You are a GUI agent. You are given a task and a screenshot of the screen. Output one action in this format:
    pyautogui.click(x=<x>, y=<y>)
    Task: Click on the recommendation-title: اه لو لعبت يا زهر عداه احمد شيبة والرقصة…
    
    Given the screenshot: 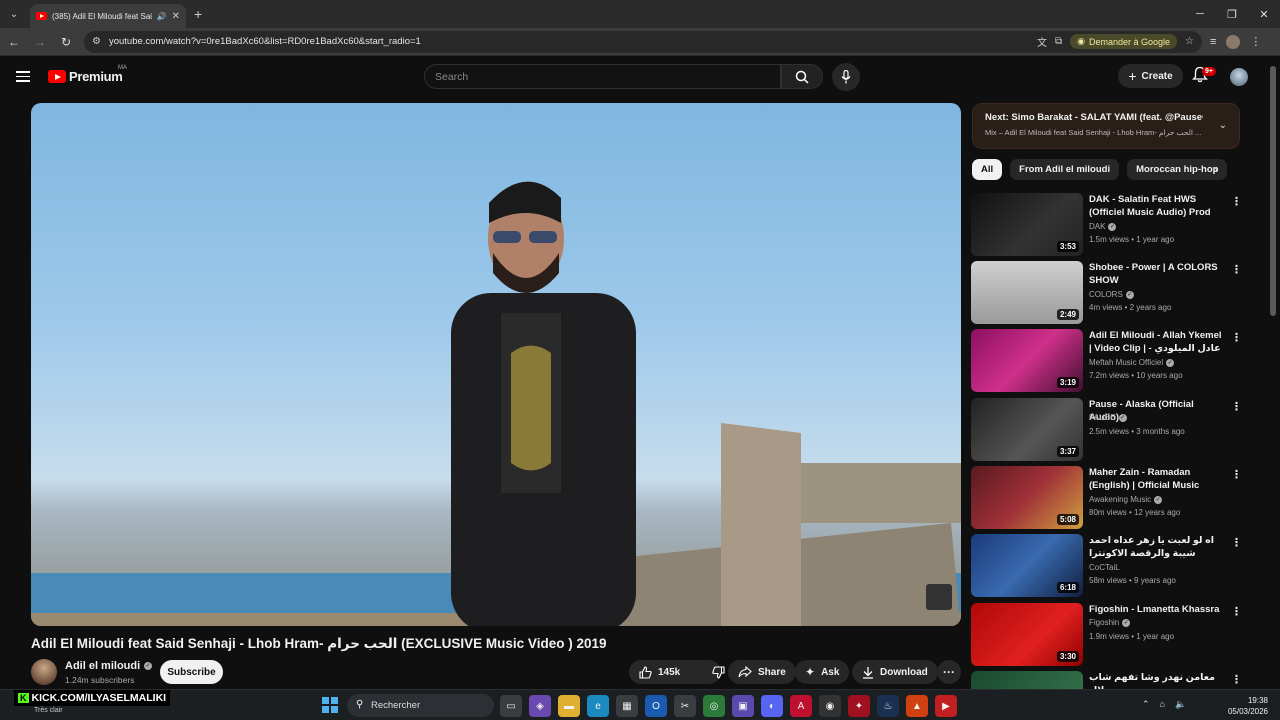 What is the action you would take?
    pyautogui.click(x=1156, y=547)
    